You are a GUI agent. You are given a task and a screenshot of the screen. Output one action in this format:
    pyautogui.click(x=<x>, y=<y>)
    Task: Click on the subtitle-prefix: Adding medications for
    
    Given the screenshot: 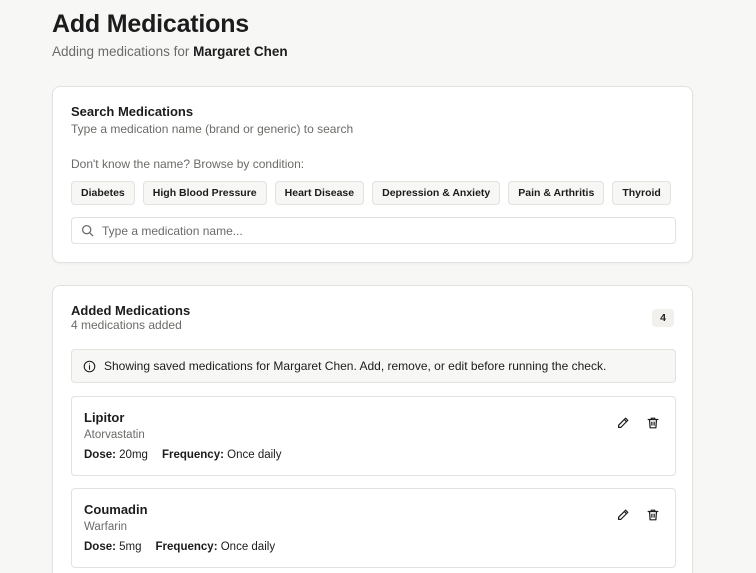 What is the action you would take?
    pyautogui.click(x=121, y=51)
    